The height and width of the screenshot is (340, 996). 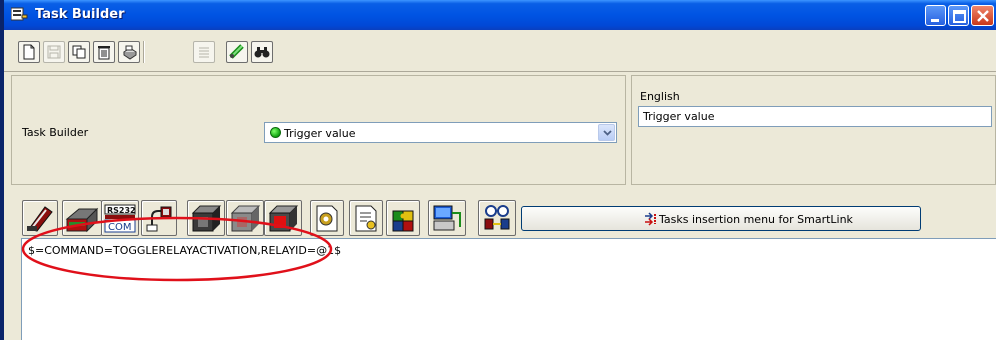 I want to click on delete-button, so click(x=104, y=52).